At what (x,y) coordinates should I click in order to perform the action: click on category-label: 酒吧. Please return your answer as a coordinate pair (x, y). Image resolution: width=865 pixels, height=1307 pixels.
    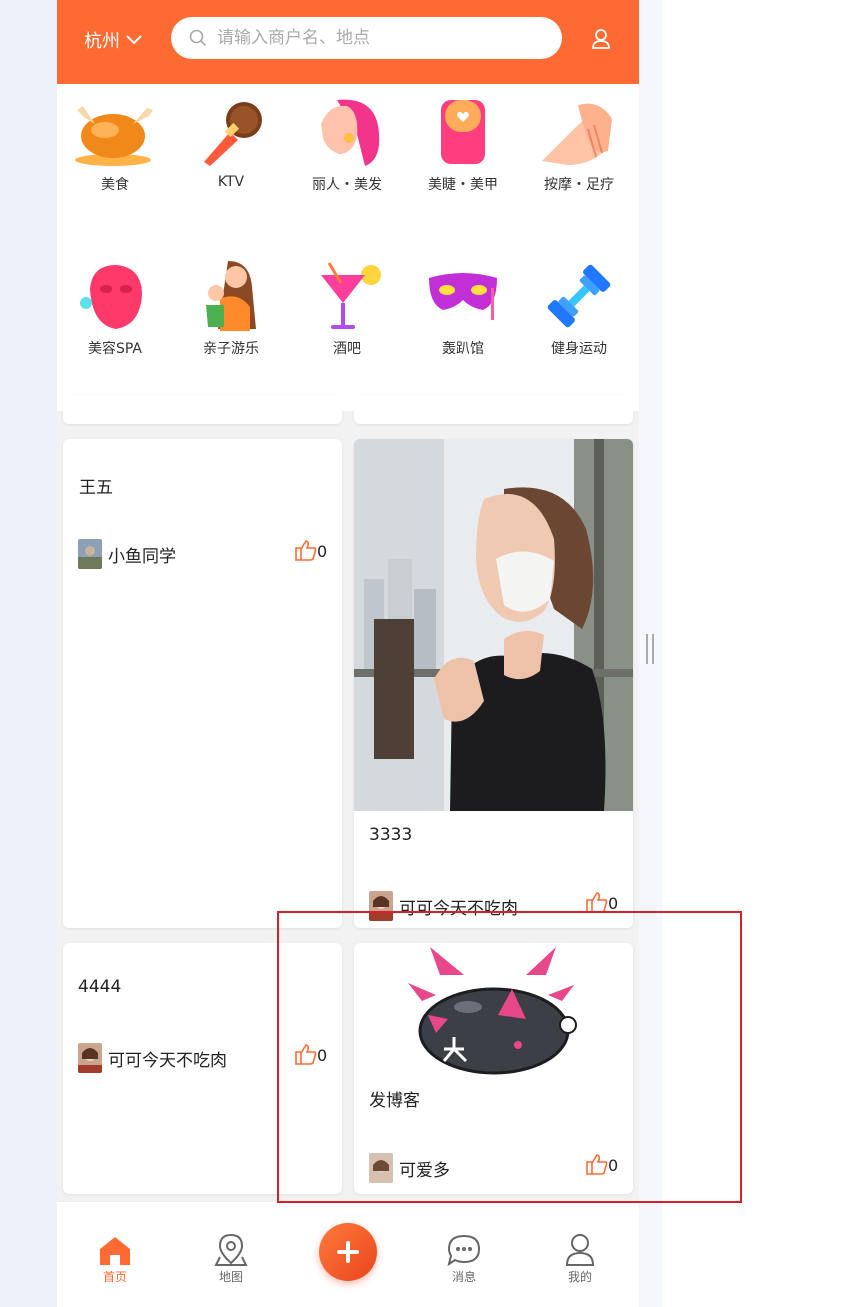
    Looking at the image, I should click on (347, 349).